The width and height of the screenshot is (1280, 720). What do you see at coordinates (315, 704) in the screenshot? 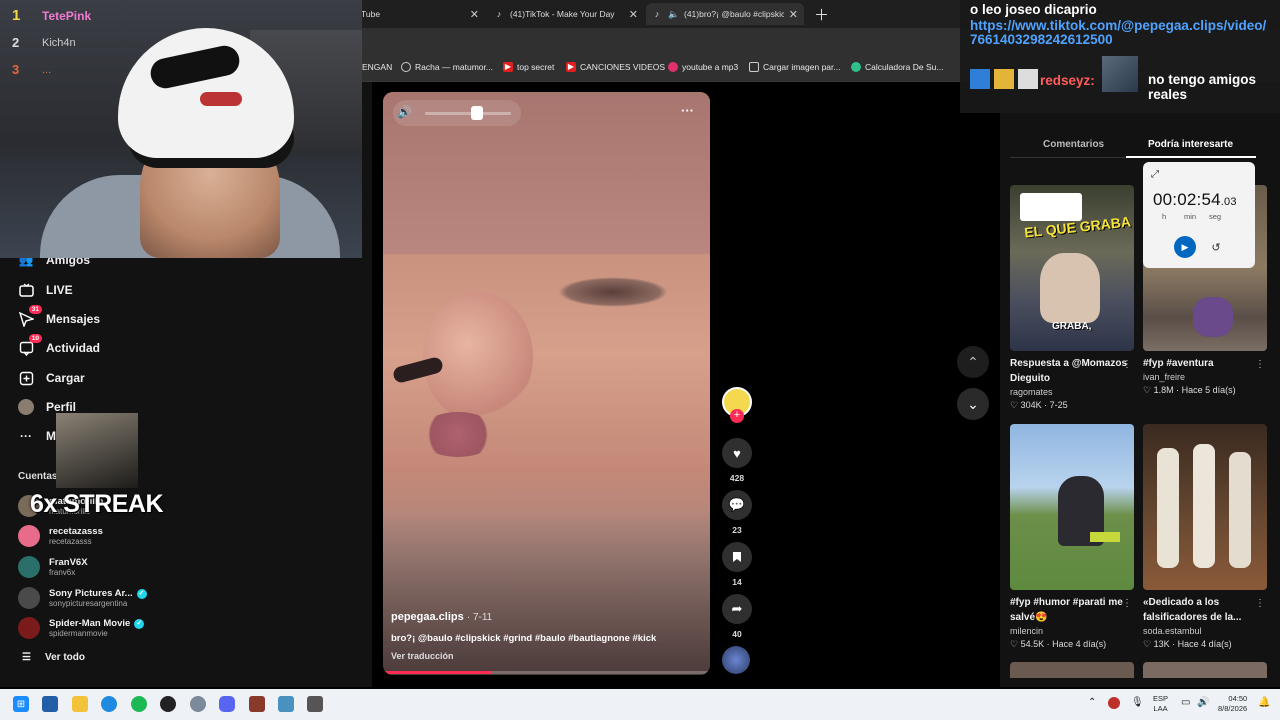
I see `clock-app-icon` at bounding box center [315, 704].